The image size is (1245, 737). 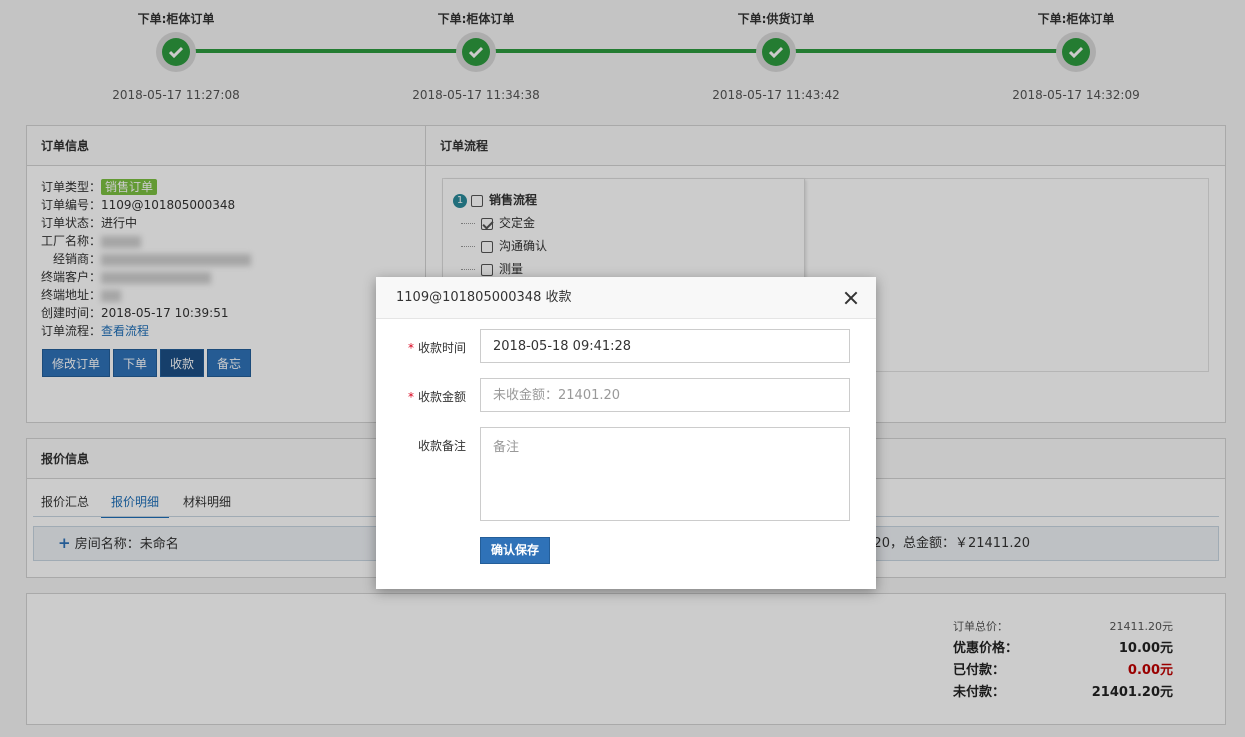 I want to click on payment-amount-input, so click(x=665, y=395).